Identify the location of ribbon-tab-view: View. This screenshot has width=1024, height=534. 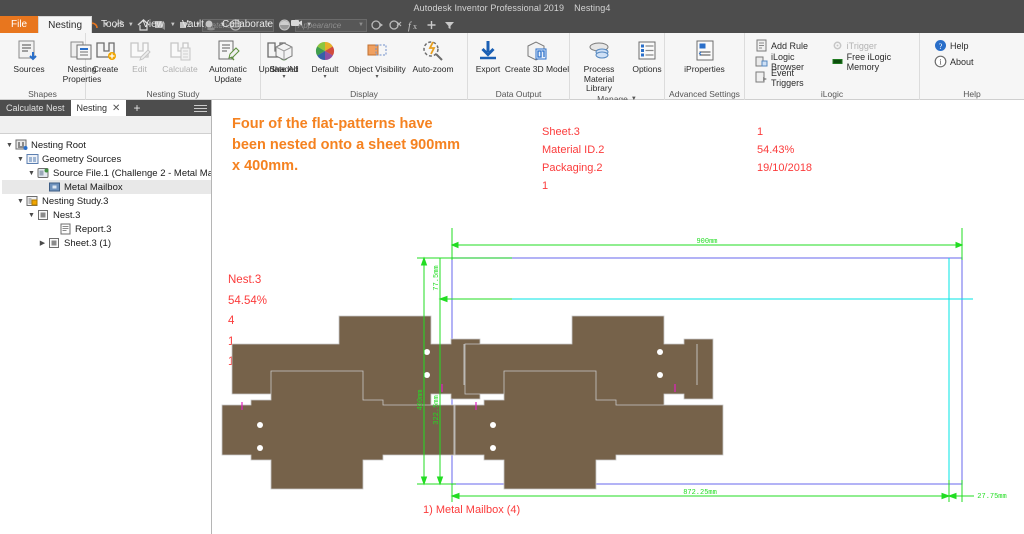
(153, 24).